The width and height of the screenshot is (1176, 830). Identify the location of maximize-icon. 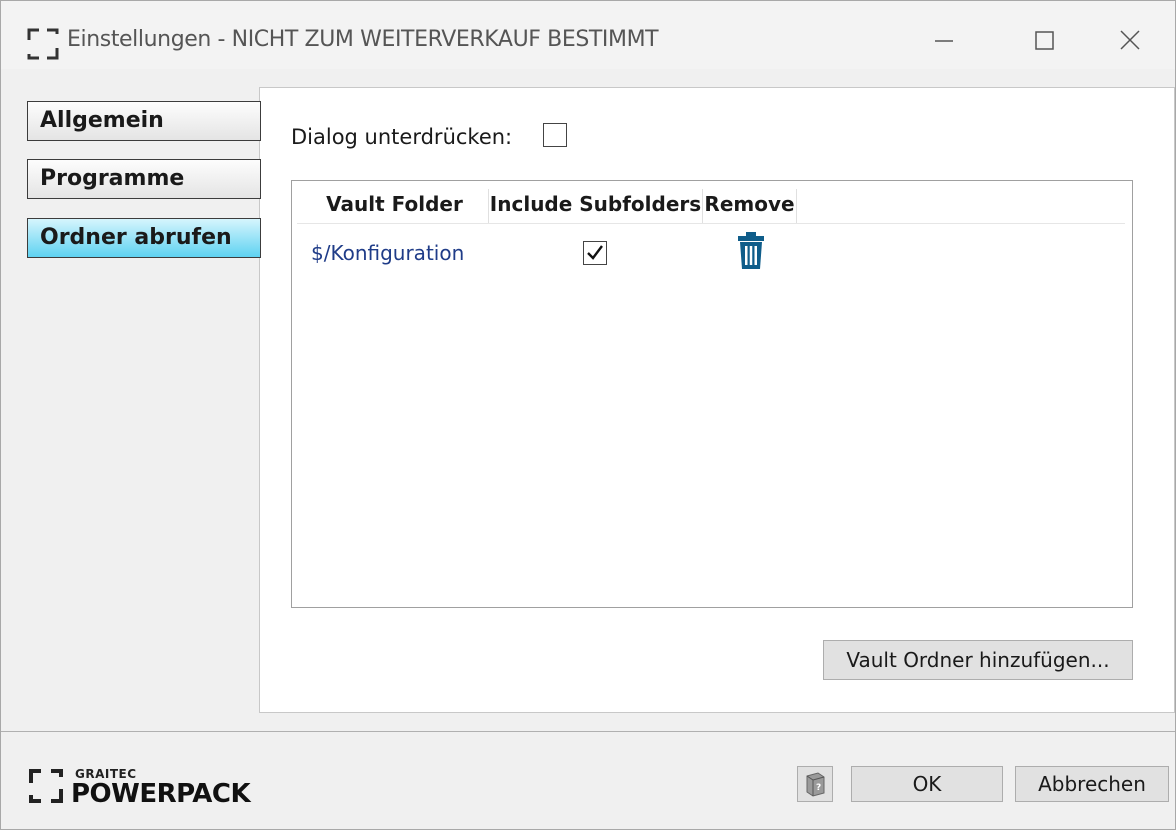
(1044, 41).